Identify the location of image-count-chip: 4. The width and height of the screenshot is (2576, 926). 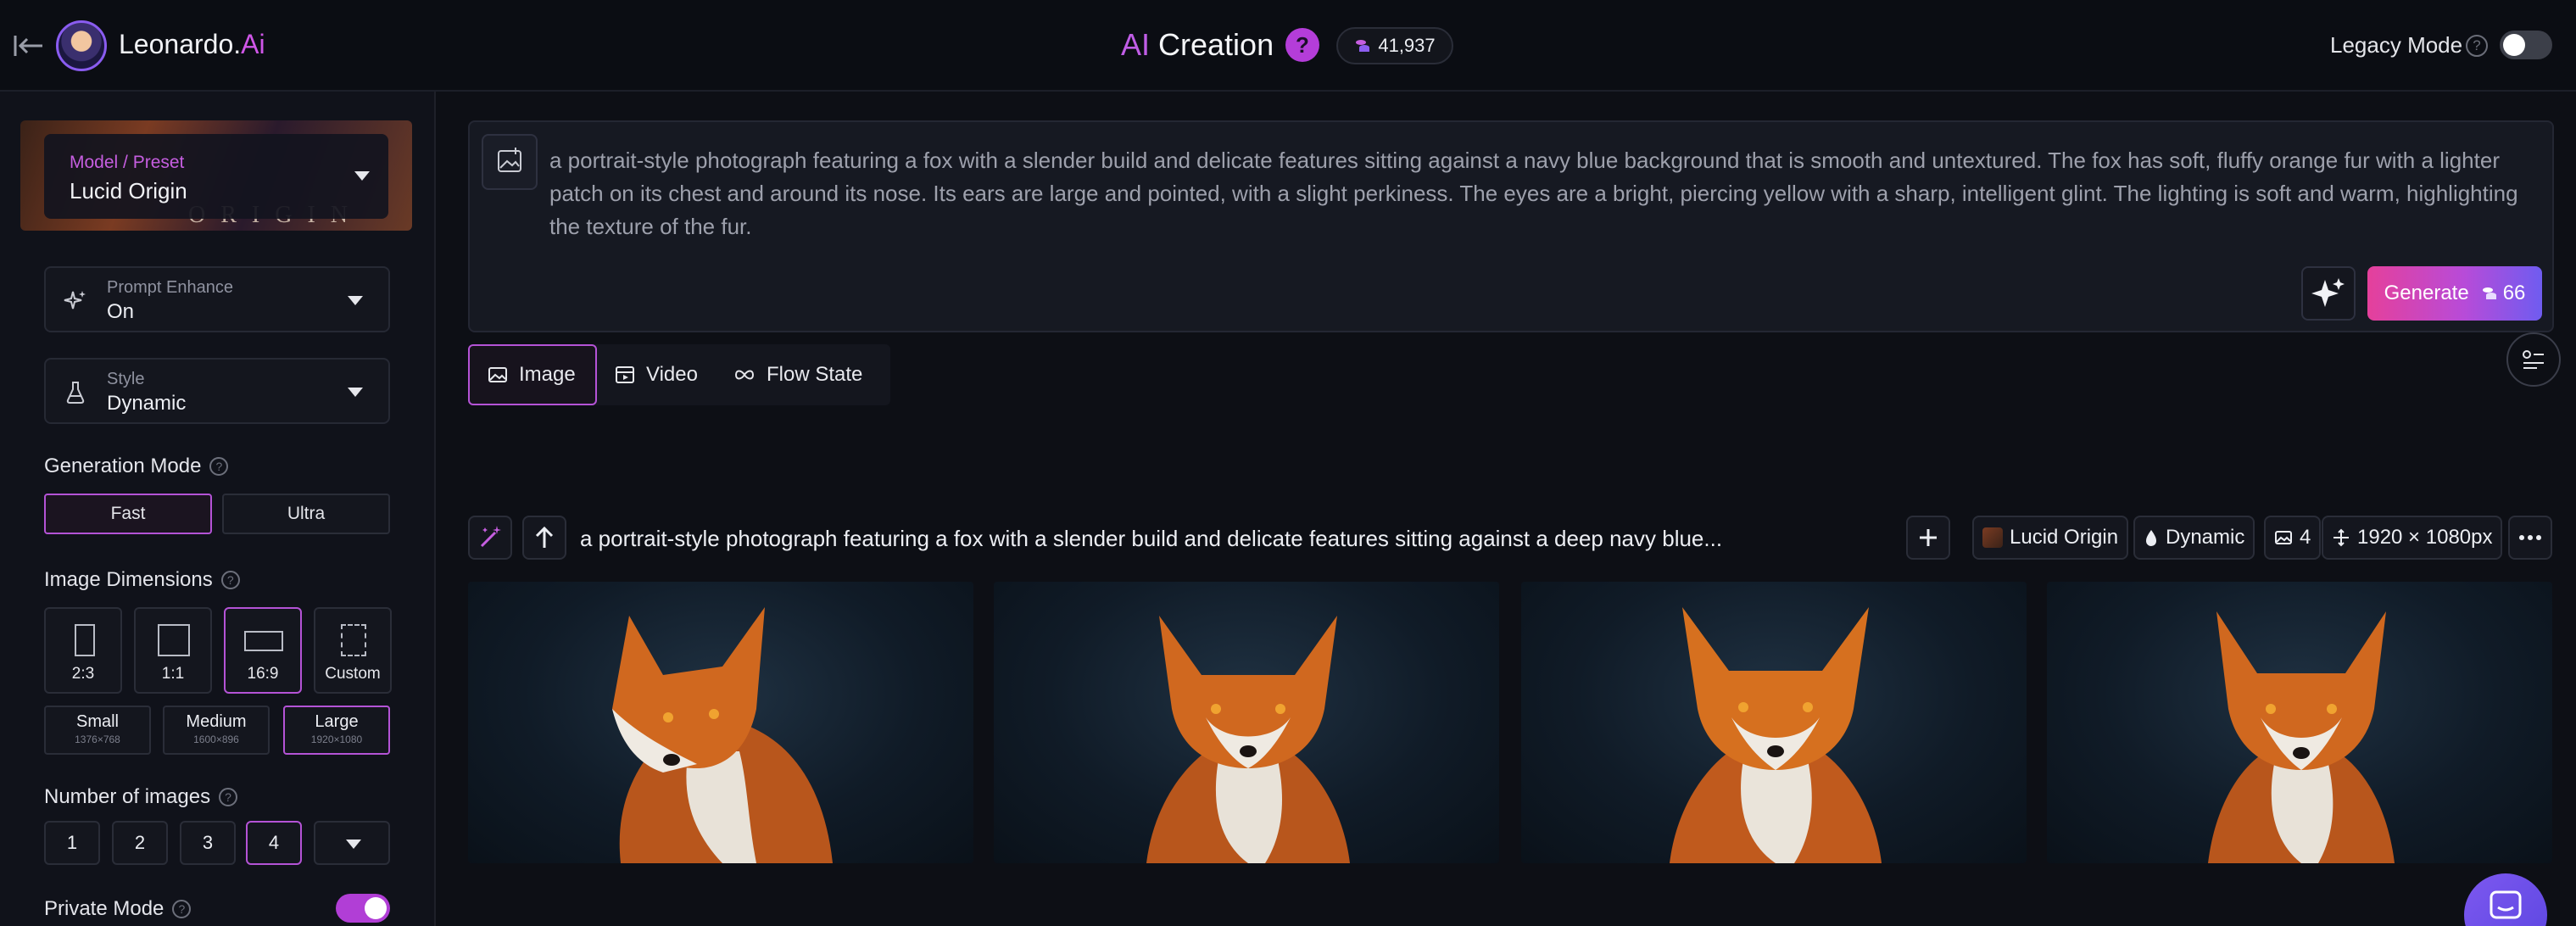
(2293, 538).